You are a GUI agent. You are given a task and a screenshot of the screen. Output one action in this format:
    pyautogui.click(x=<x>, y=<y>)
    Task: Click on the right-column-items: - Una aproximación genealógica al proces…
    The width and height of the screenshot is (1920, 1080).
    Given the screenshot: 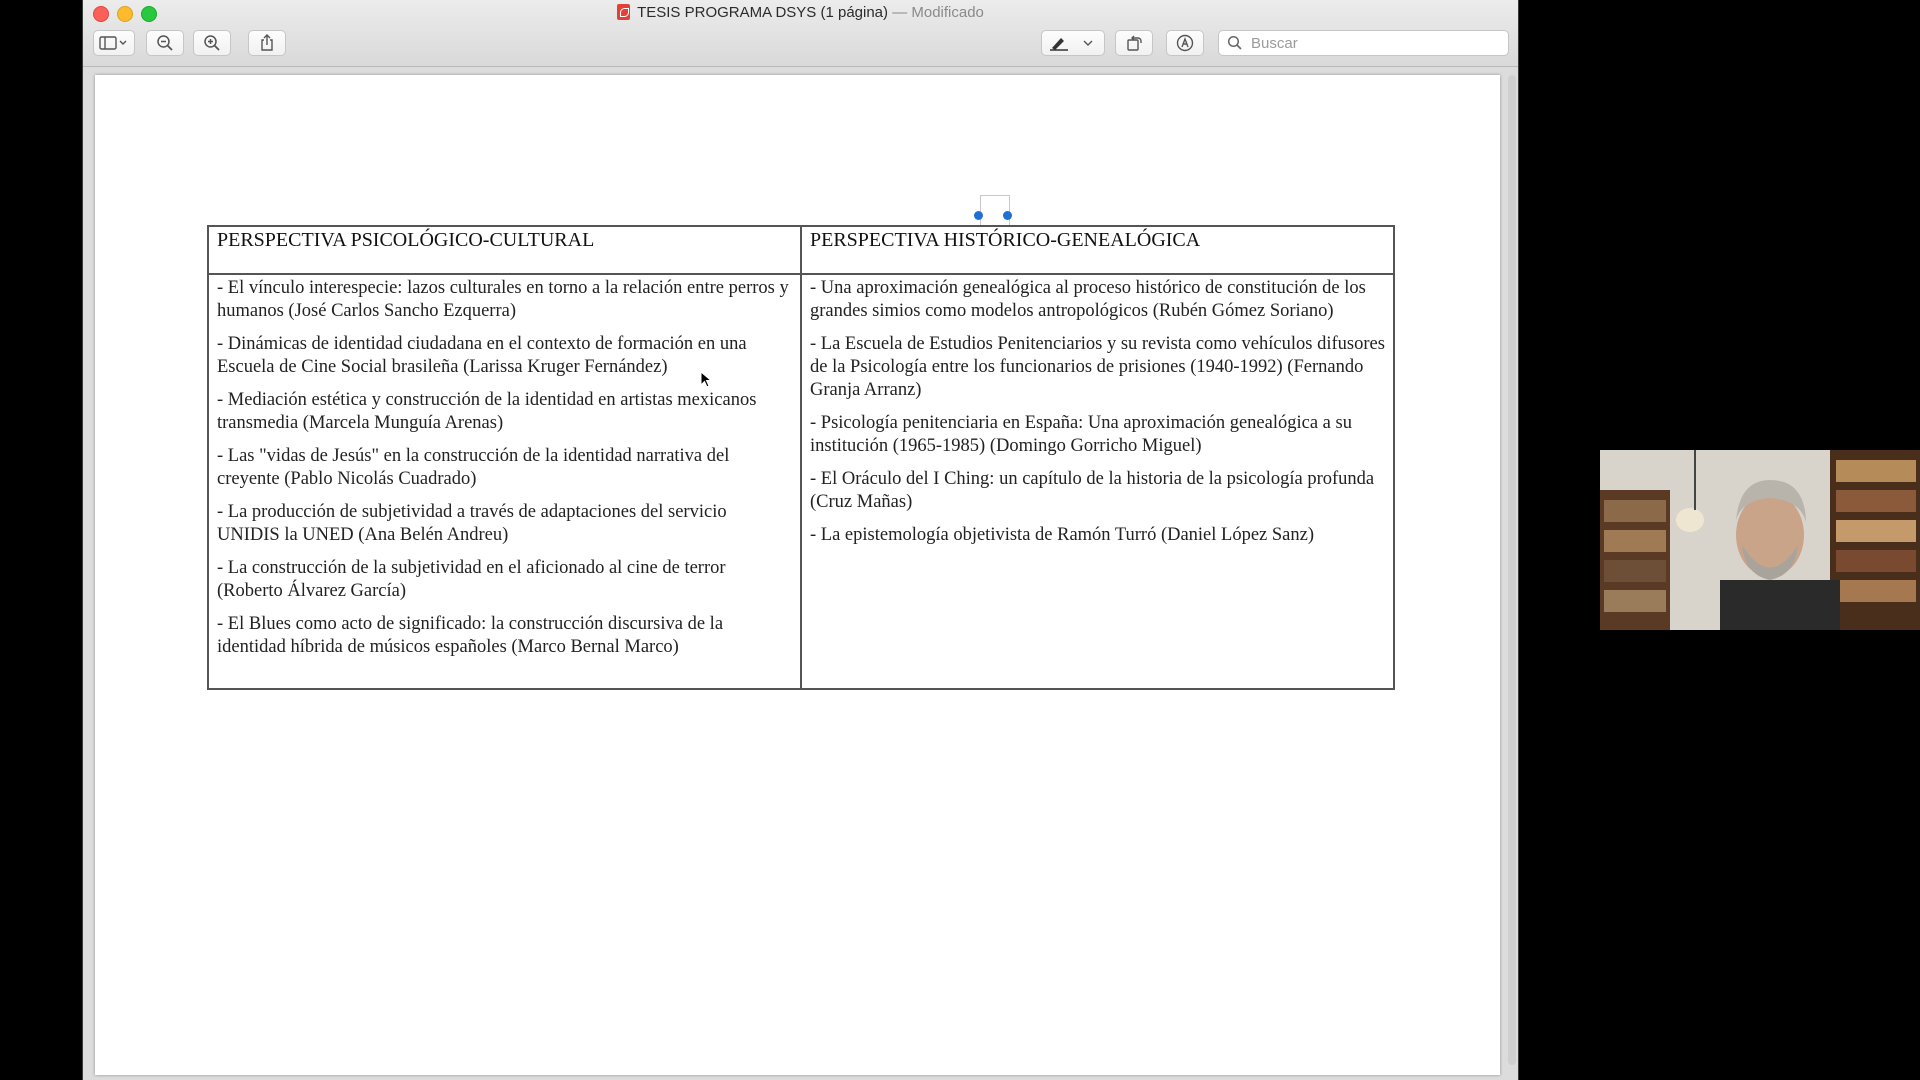 What is the action you would take?
    pyautogui.click(x=1097, y=417)
    